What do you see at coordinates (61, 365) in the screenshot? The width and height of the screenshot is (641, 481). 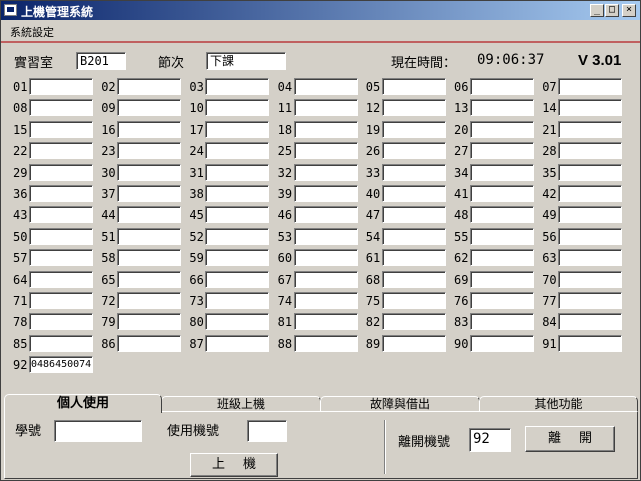 I see `machine-status-field: 0486450074` at bounding box center [61, 365].